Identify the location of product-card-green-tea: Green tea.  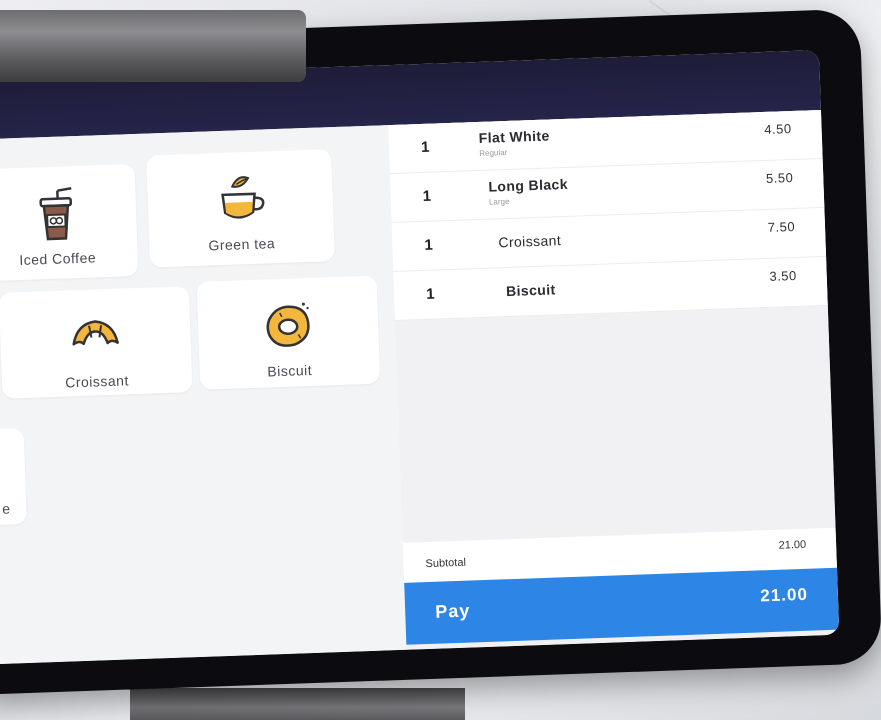
(240, 208).